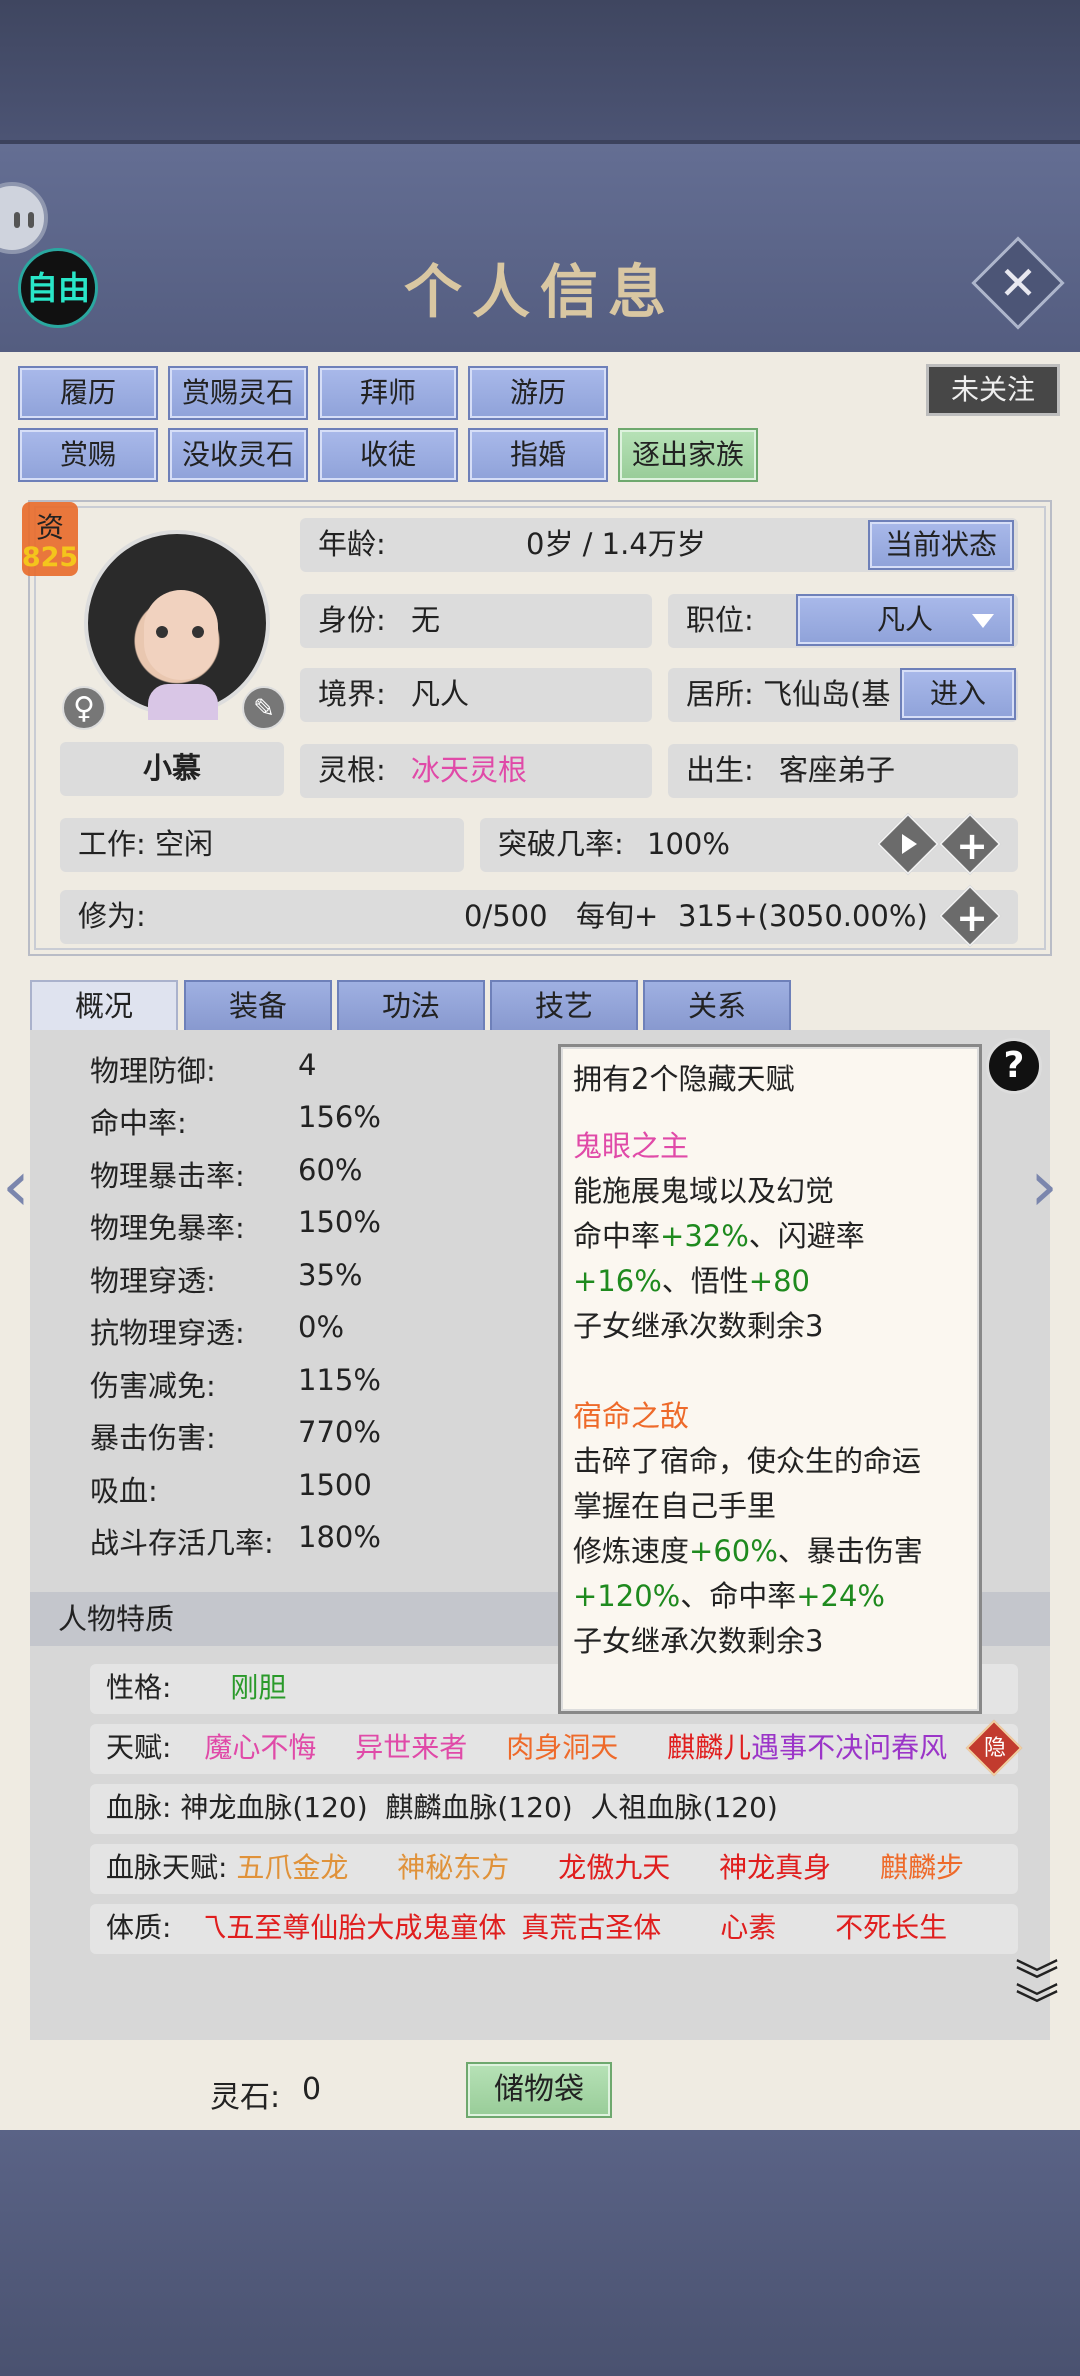  Describe the element at coordinates (591, 1927) in the screenshot. I see `physique-tag: 真荒古圣体` at that location.